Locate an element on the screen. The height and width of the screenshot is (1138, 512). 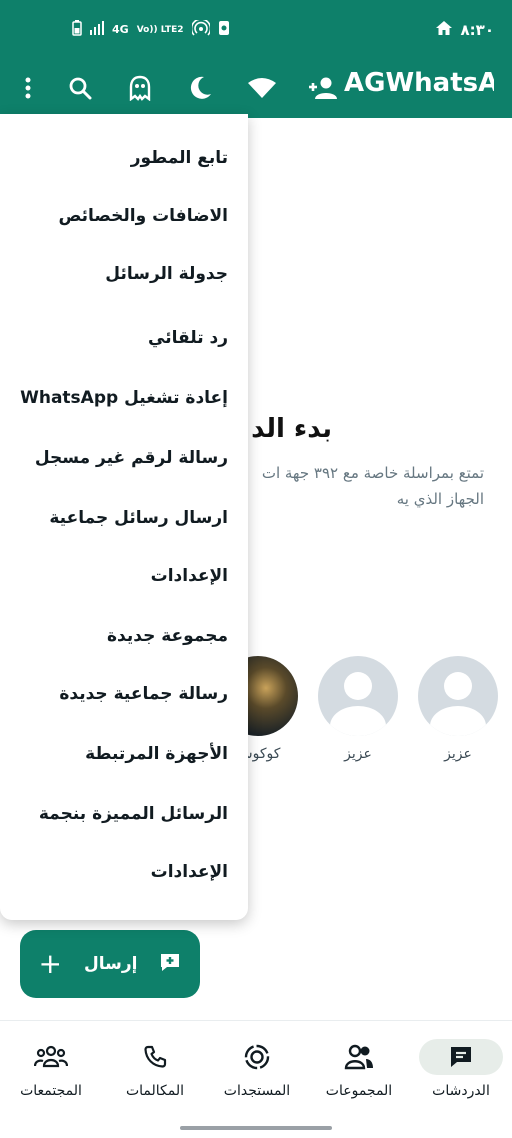
network-label: 4G is located at coordinates (120, 29).